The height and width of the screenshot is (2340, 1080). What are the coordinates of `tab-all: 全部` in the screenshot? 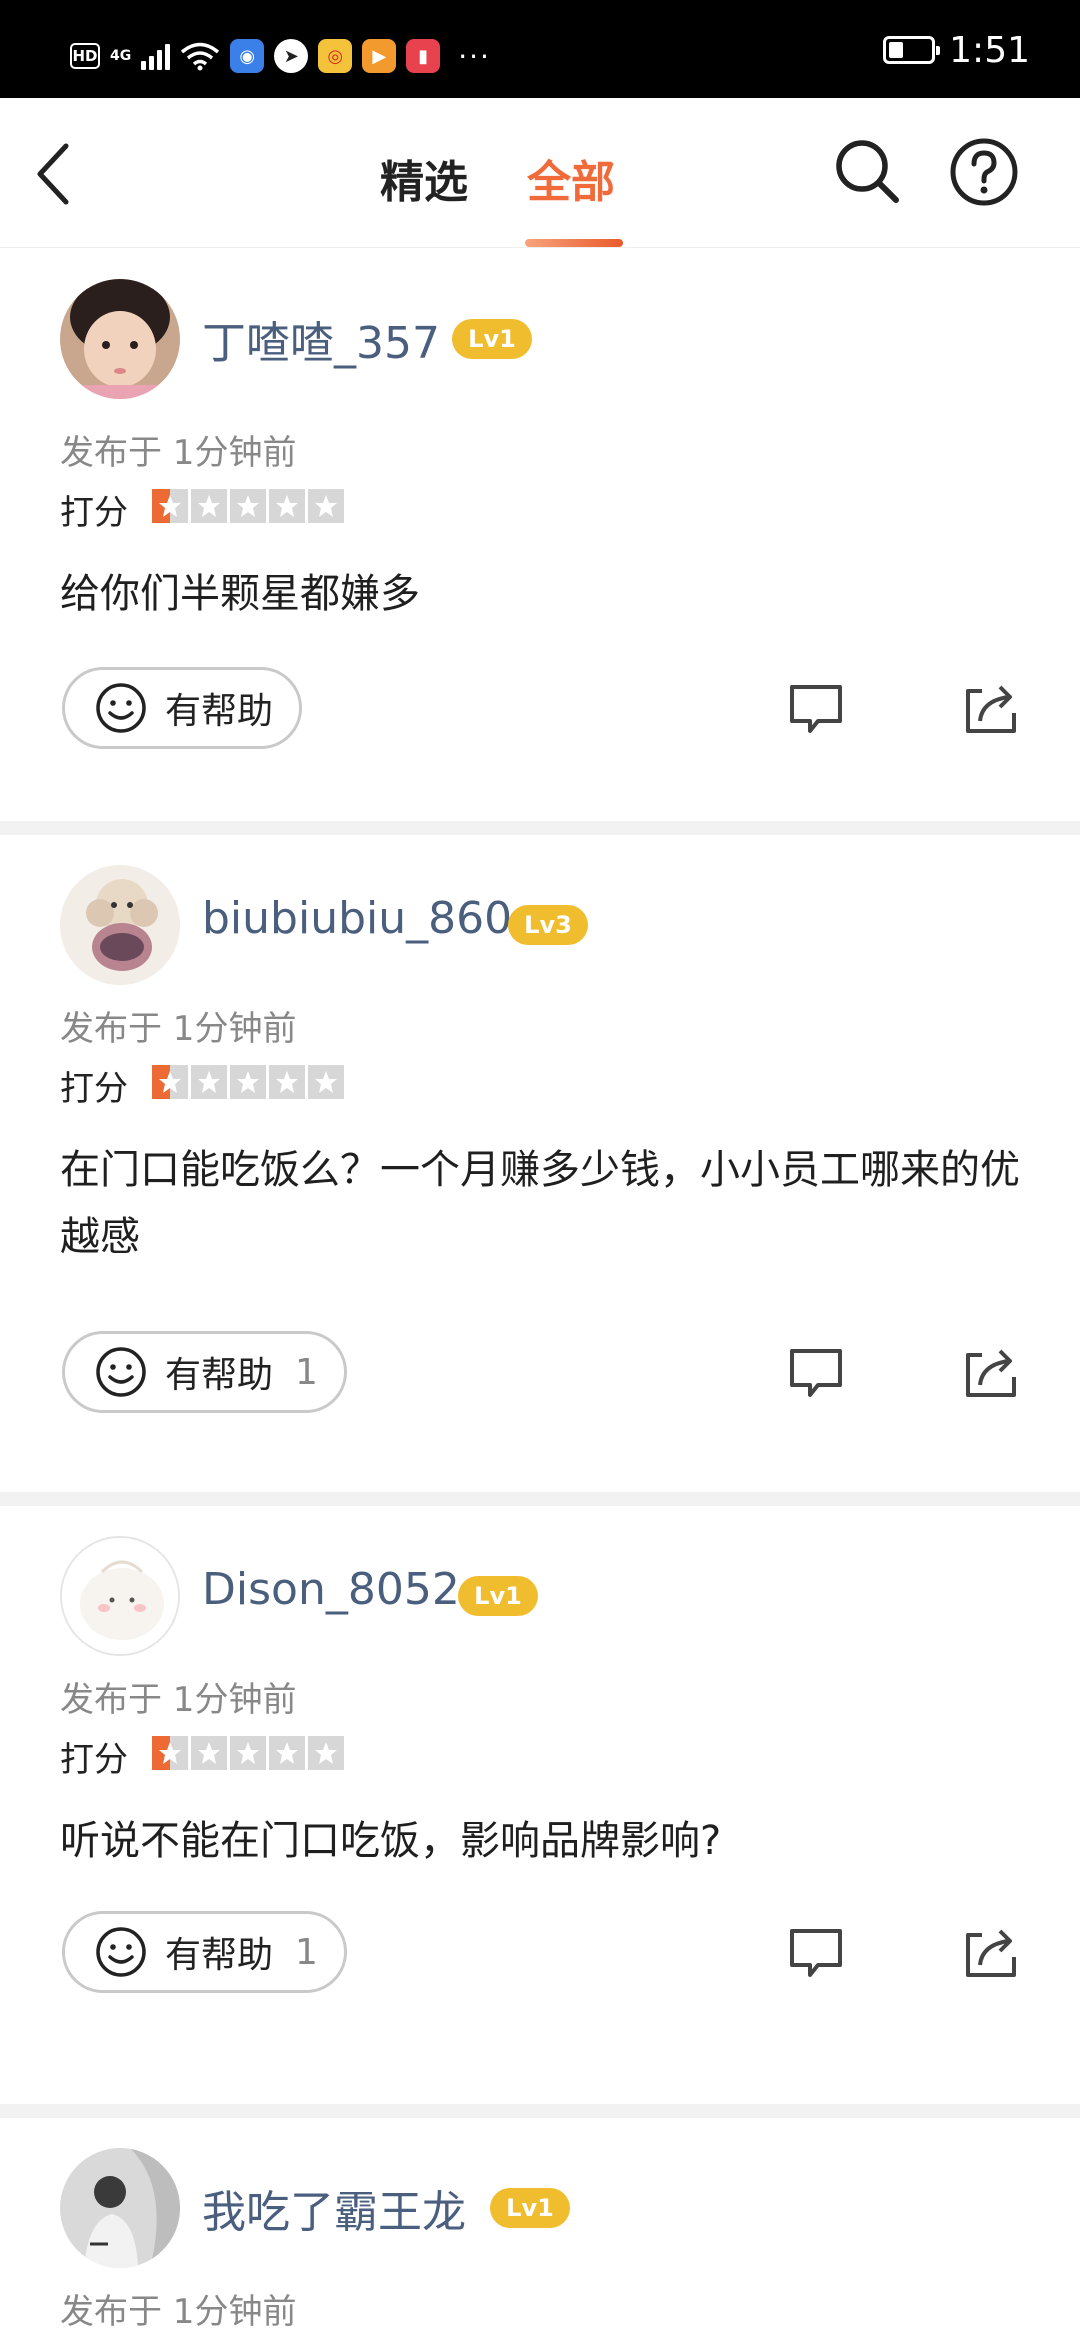 It's located at (571, 178).